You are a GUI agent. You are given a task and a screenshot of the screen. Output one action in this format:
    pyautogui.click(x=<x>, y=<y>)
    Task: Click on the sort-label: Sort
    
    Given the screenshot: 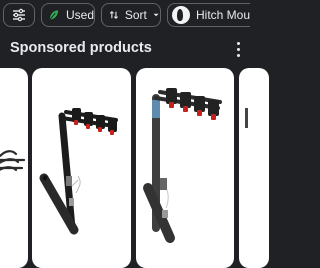 What is the action you would take?
    pyautogui.click(x=135, y=15)
    